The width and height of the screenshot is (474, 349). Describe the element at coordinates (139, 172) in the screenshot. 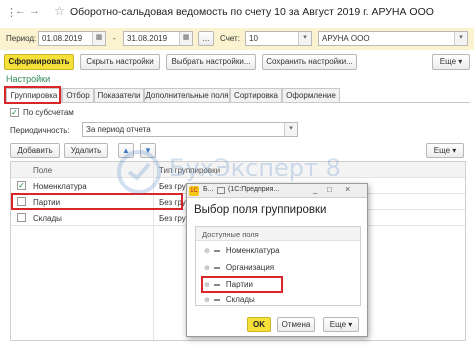

I see `watermark-logo` at that location.